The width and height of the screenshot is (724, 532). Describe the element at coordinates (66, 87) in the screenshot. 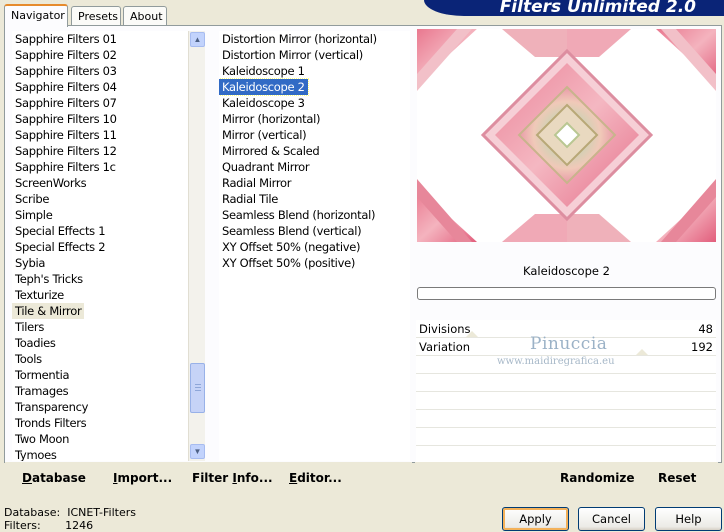

I see `list-item: Sapphire Filters 04` at that location.